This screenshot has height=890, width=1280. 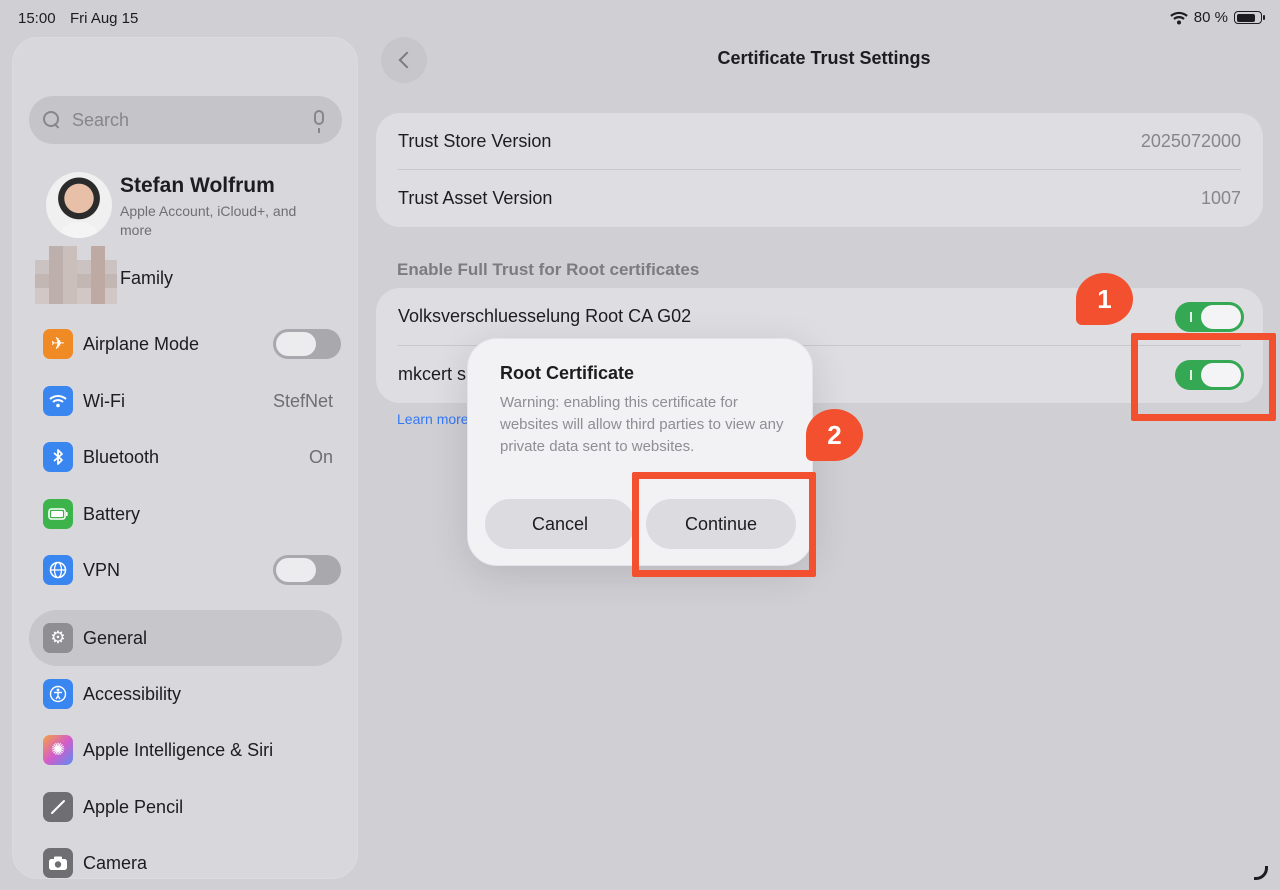 I want to click on profile-subtitle: Apple Account, iCloud+, and more, so click(x=208, y=220).